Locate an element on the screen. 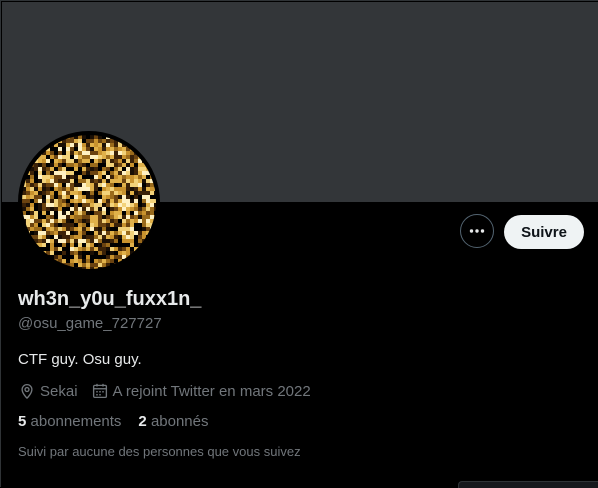 This screenshot has height=488, width=598. more-options-button is located at coordinates (477, 231).